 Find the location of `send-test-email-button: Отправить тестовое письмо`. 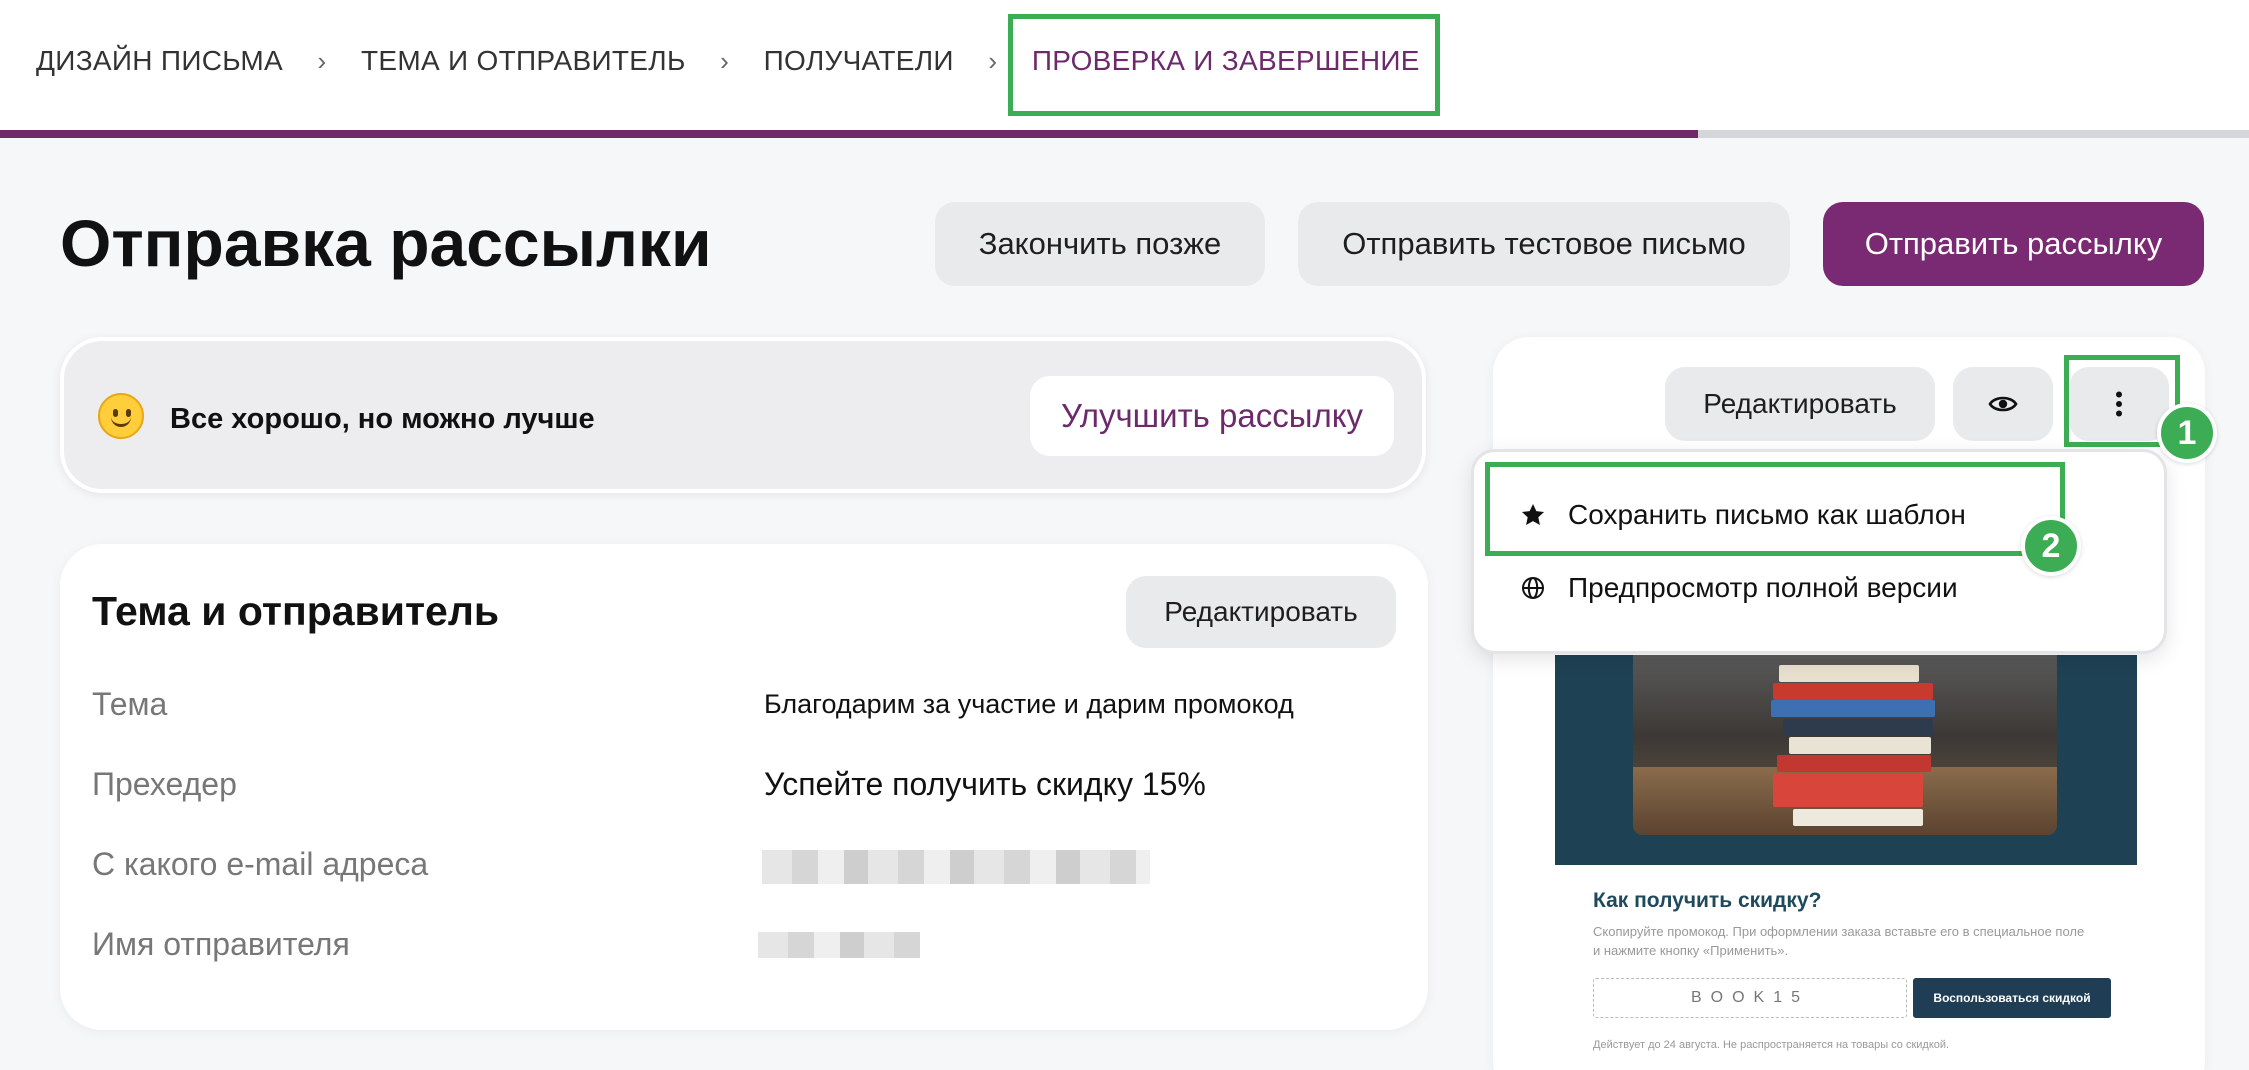

send-test-email-button: Отправить тестовое письмо is located at coordinates (1544, 244).